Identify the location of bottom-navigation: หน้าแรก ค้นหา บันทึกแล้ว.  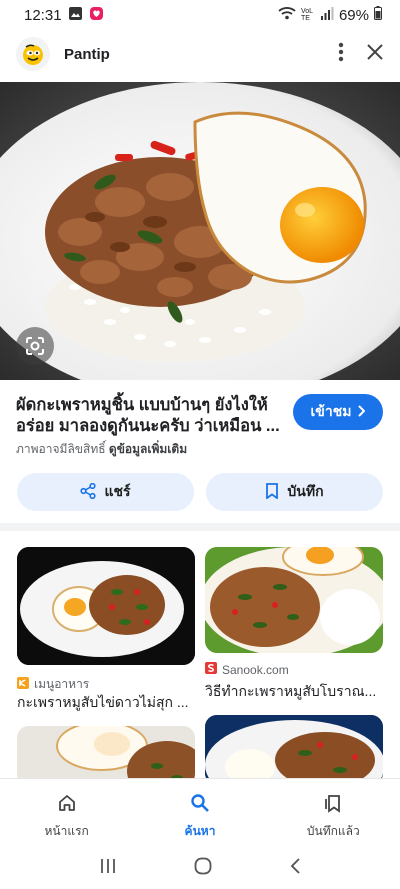
(200, 813).